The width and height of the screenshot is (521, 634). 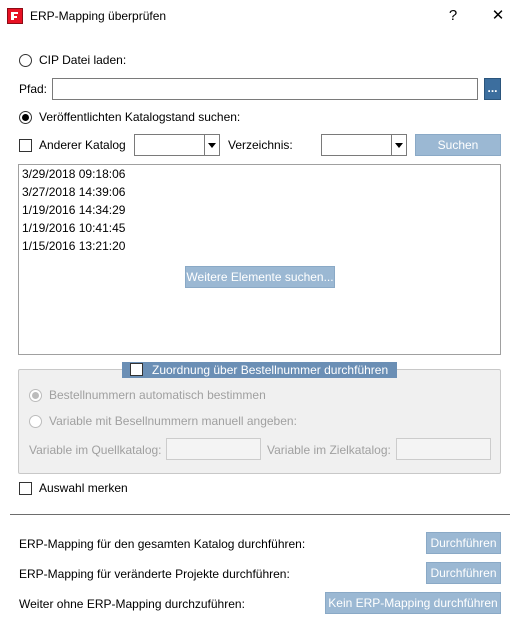 I want to click on remember-selection-label: Auswahl merken, so click(x=83, y=488).